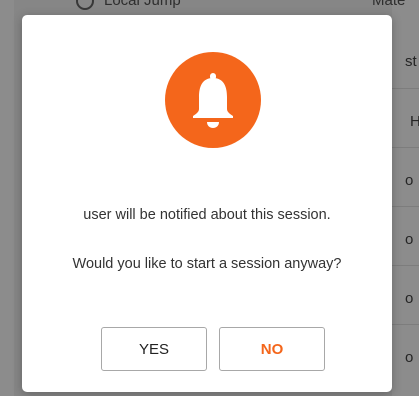 The width and height of the screenshot is (419, 396). What do you see at coordinates (272, 349) in the screenshot?
I see `no-button: NO` at bounding box center [272, 349].